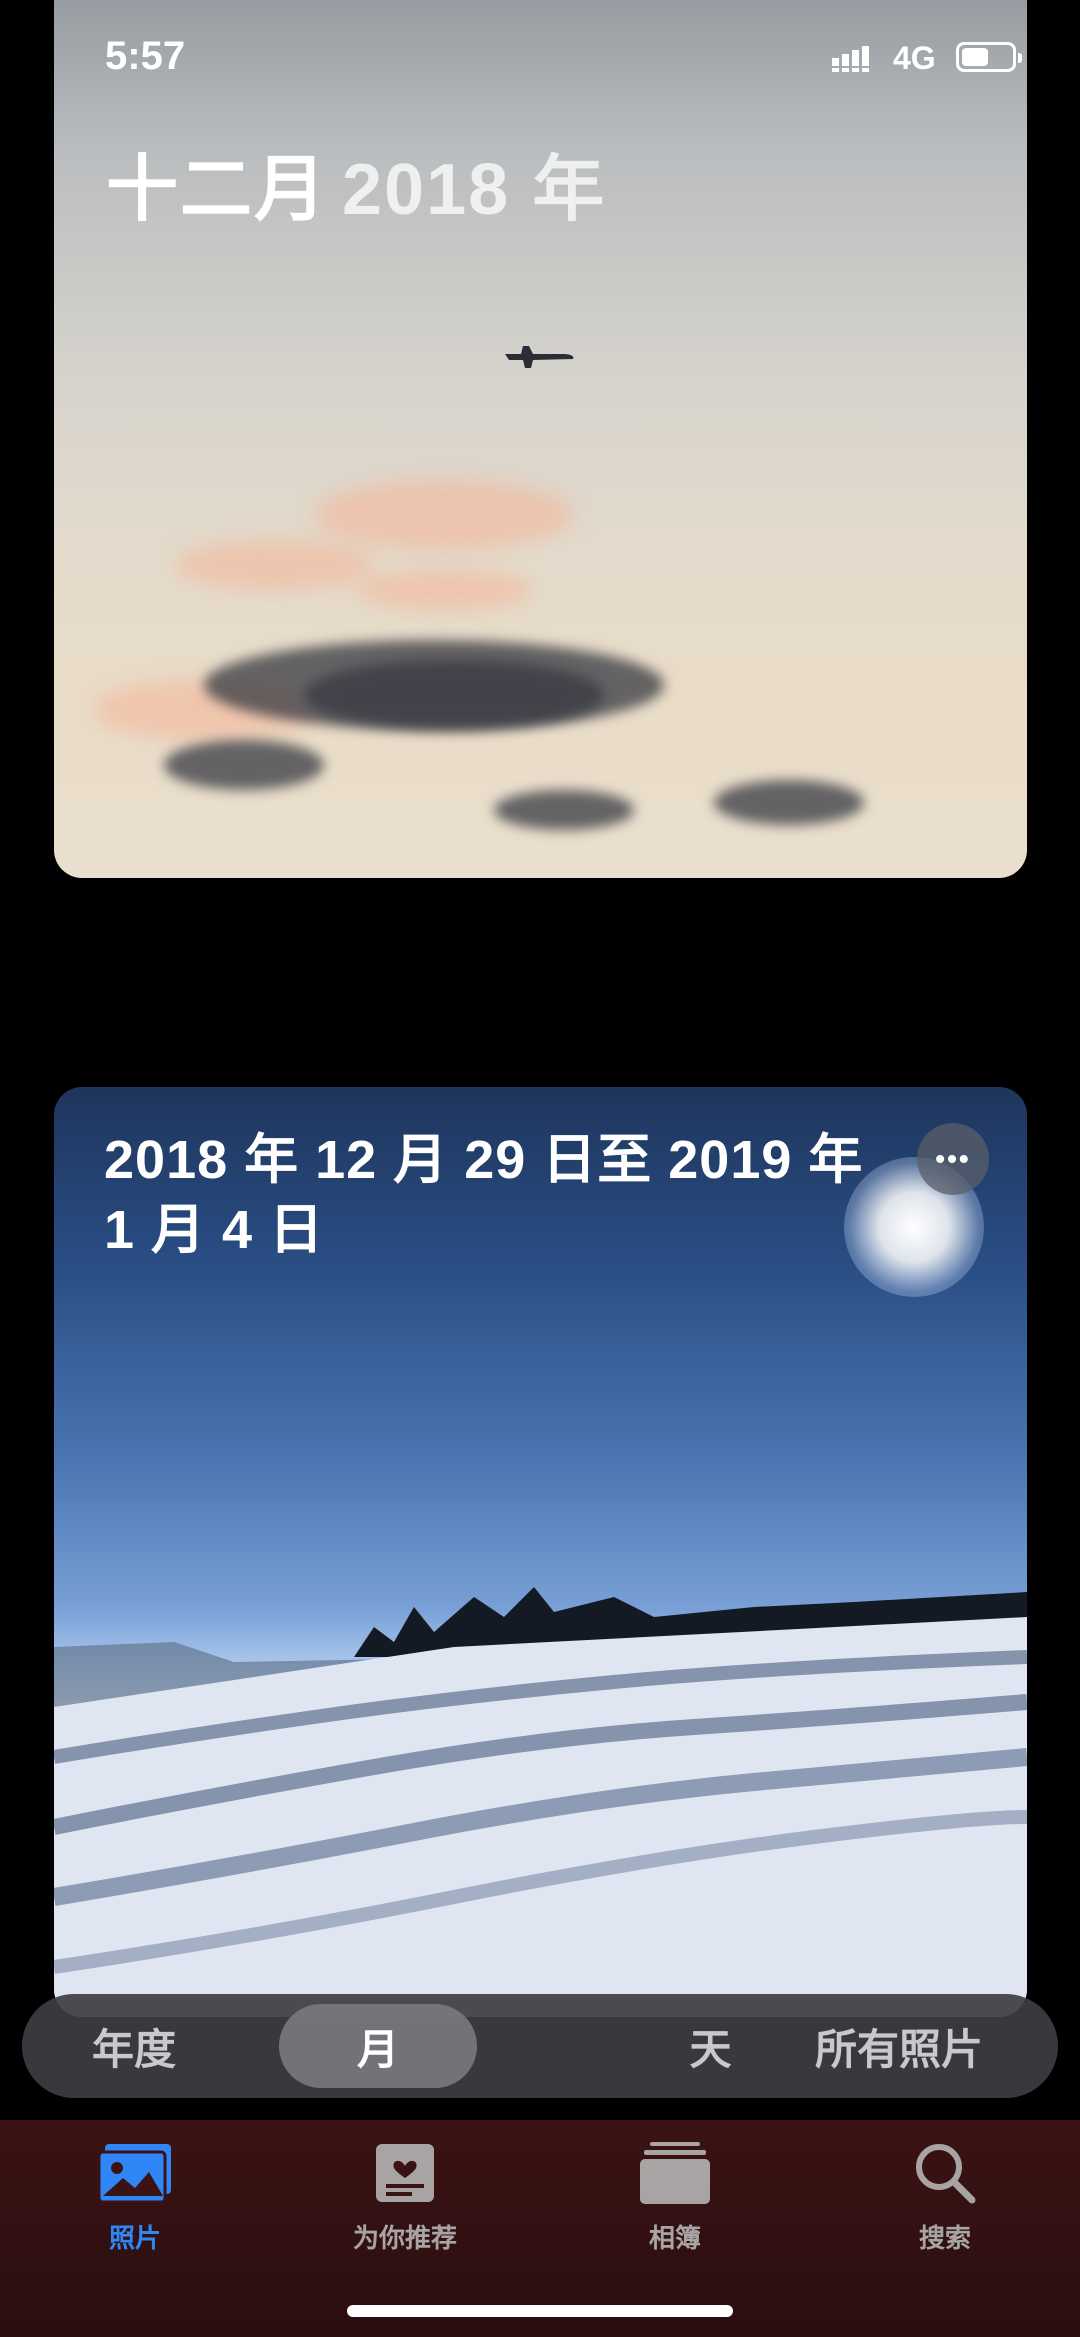 The height and width of the screenshot is (2337, 1080). I want to click on month-label: 十二月, so click(217, 190).